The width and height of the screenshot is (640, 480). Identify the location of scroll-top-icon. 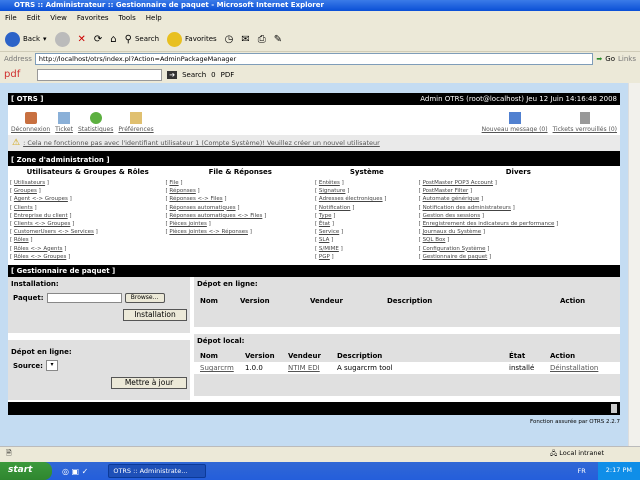
(614, 408).